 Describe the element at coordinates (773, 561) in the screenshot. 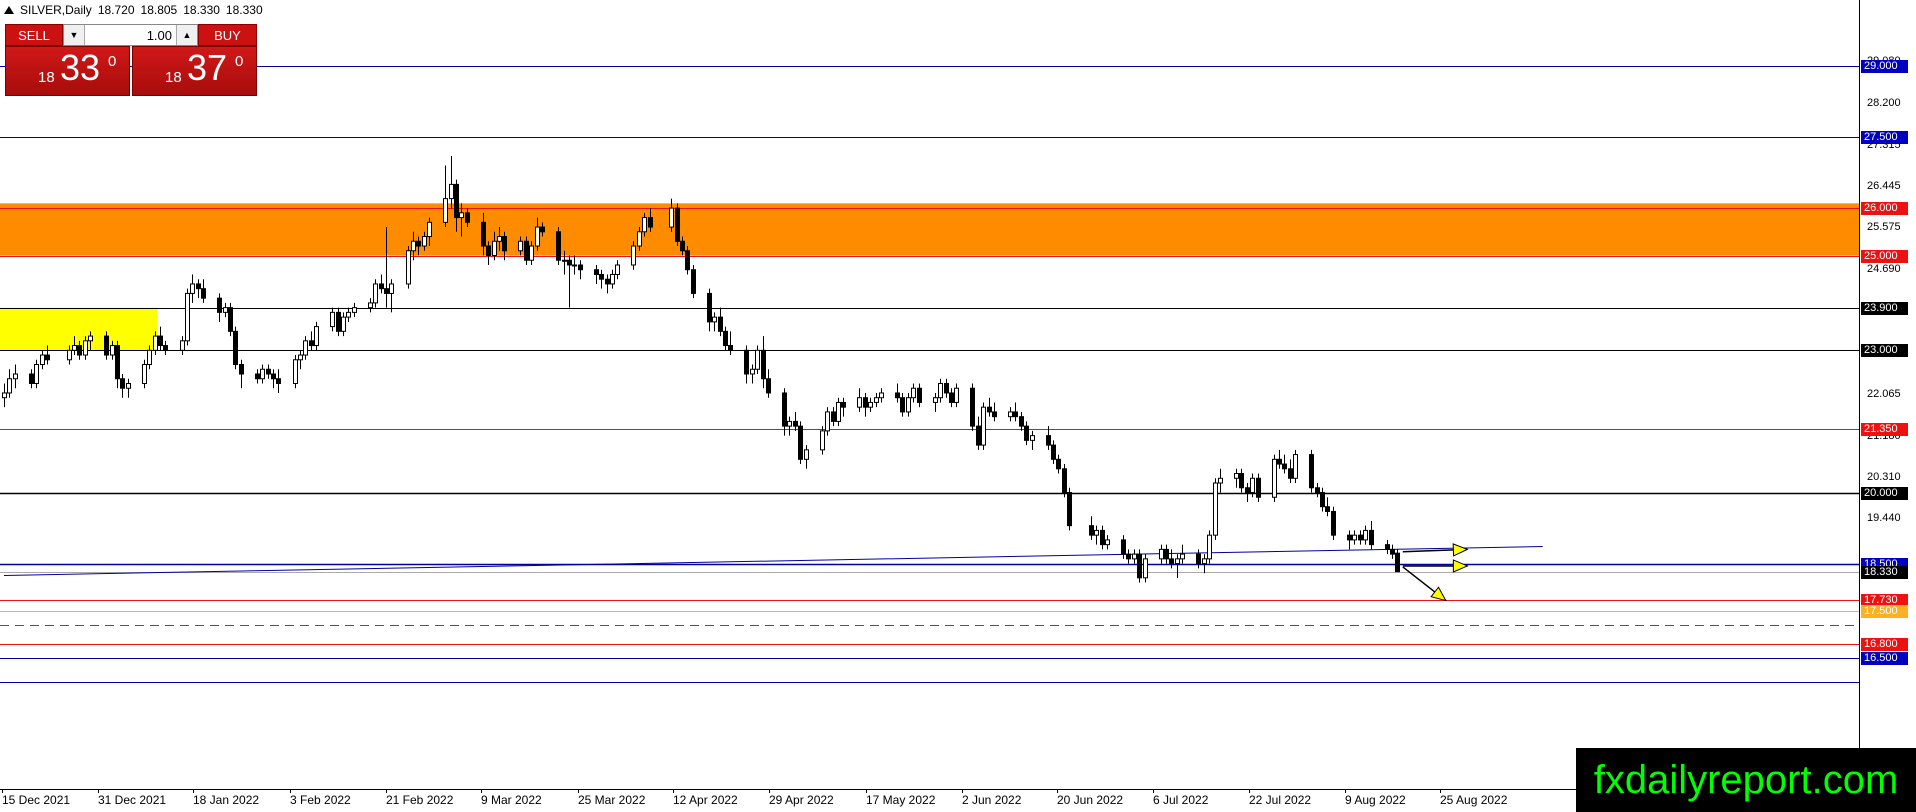

I see `trendline` at that location.